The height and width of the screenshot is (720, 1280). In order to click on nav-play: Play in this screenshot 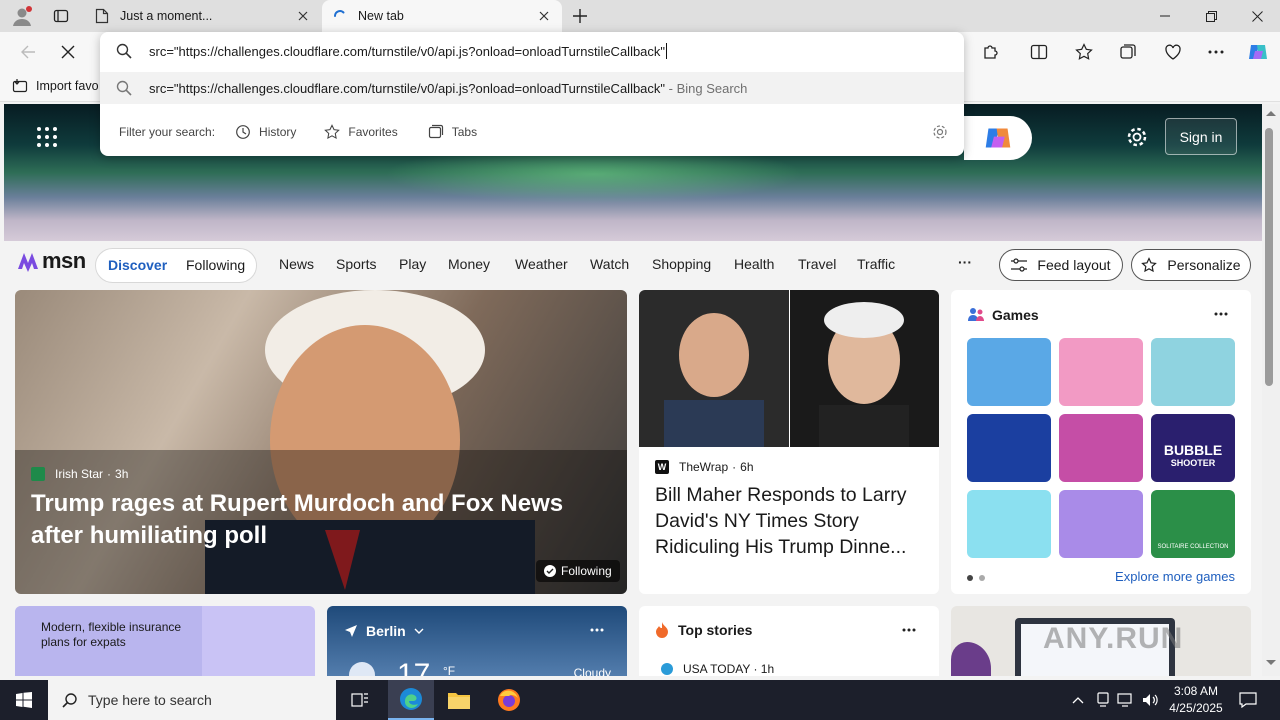, I will do `click(412, 264)`.